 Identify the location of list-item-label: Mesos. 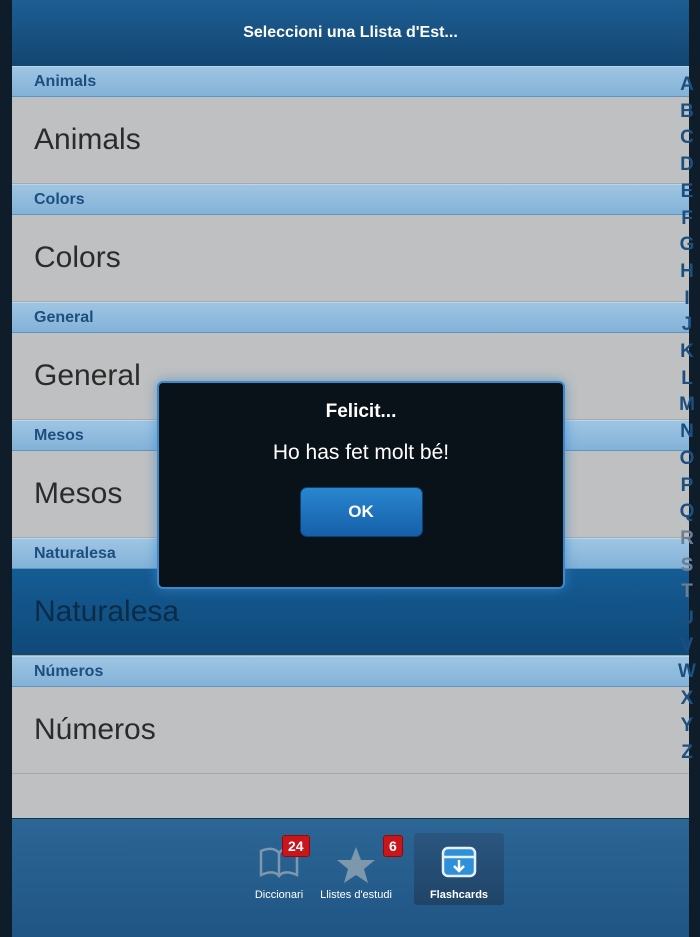
(78, 493).